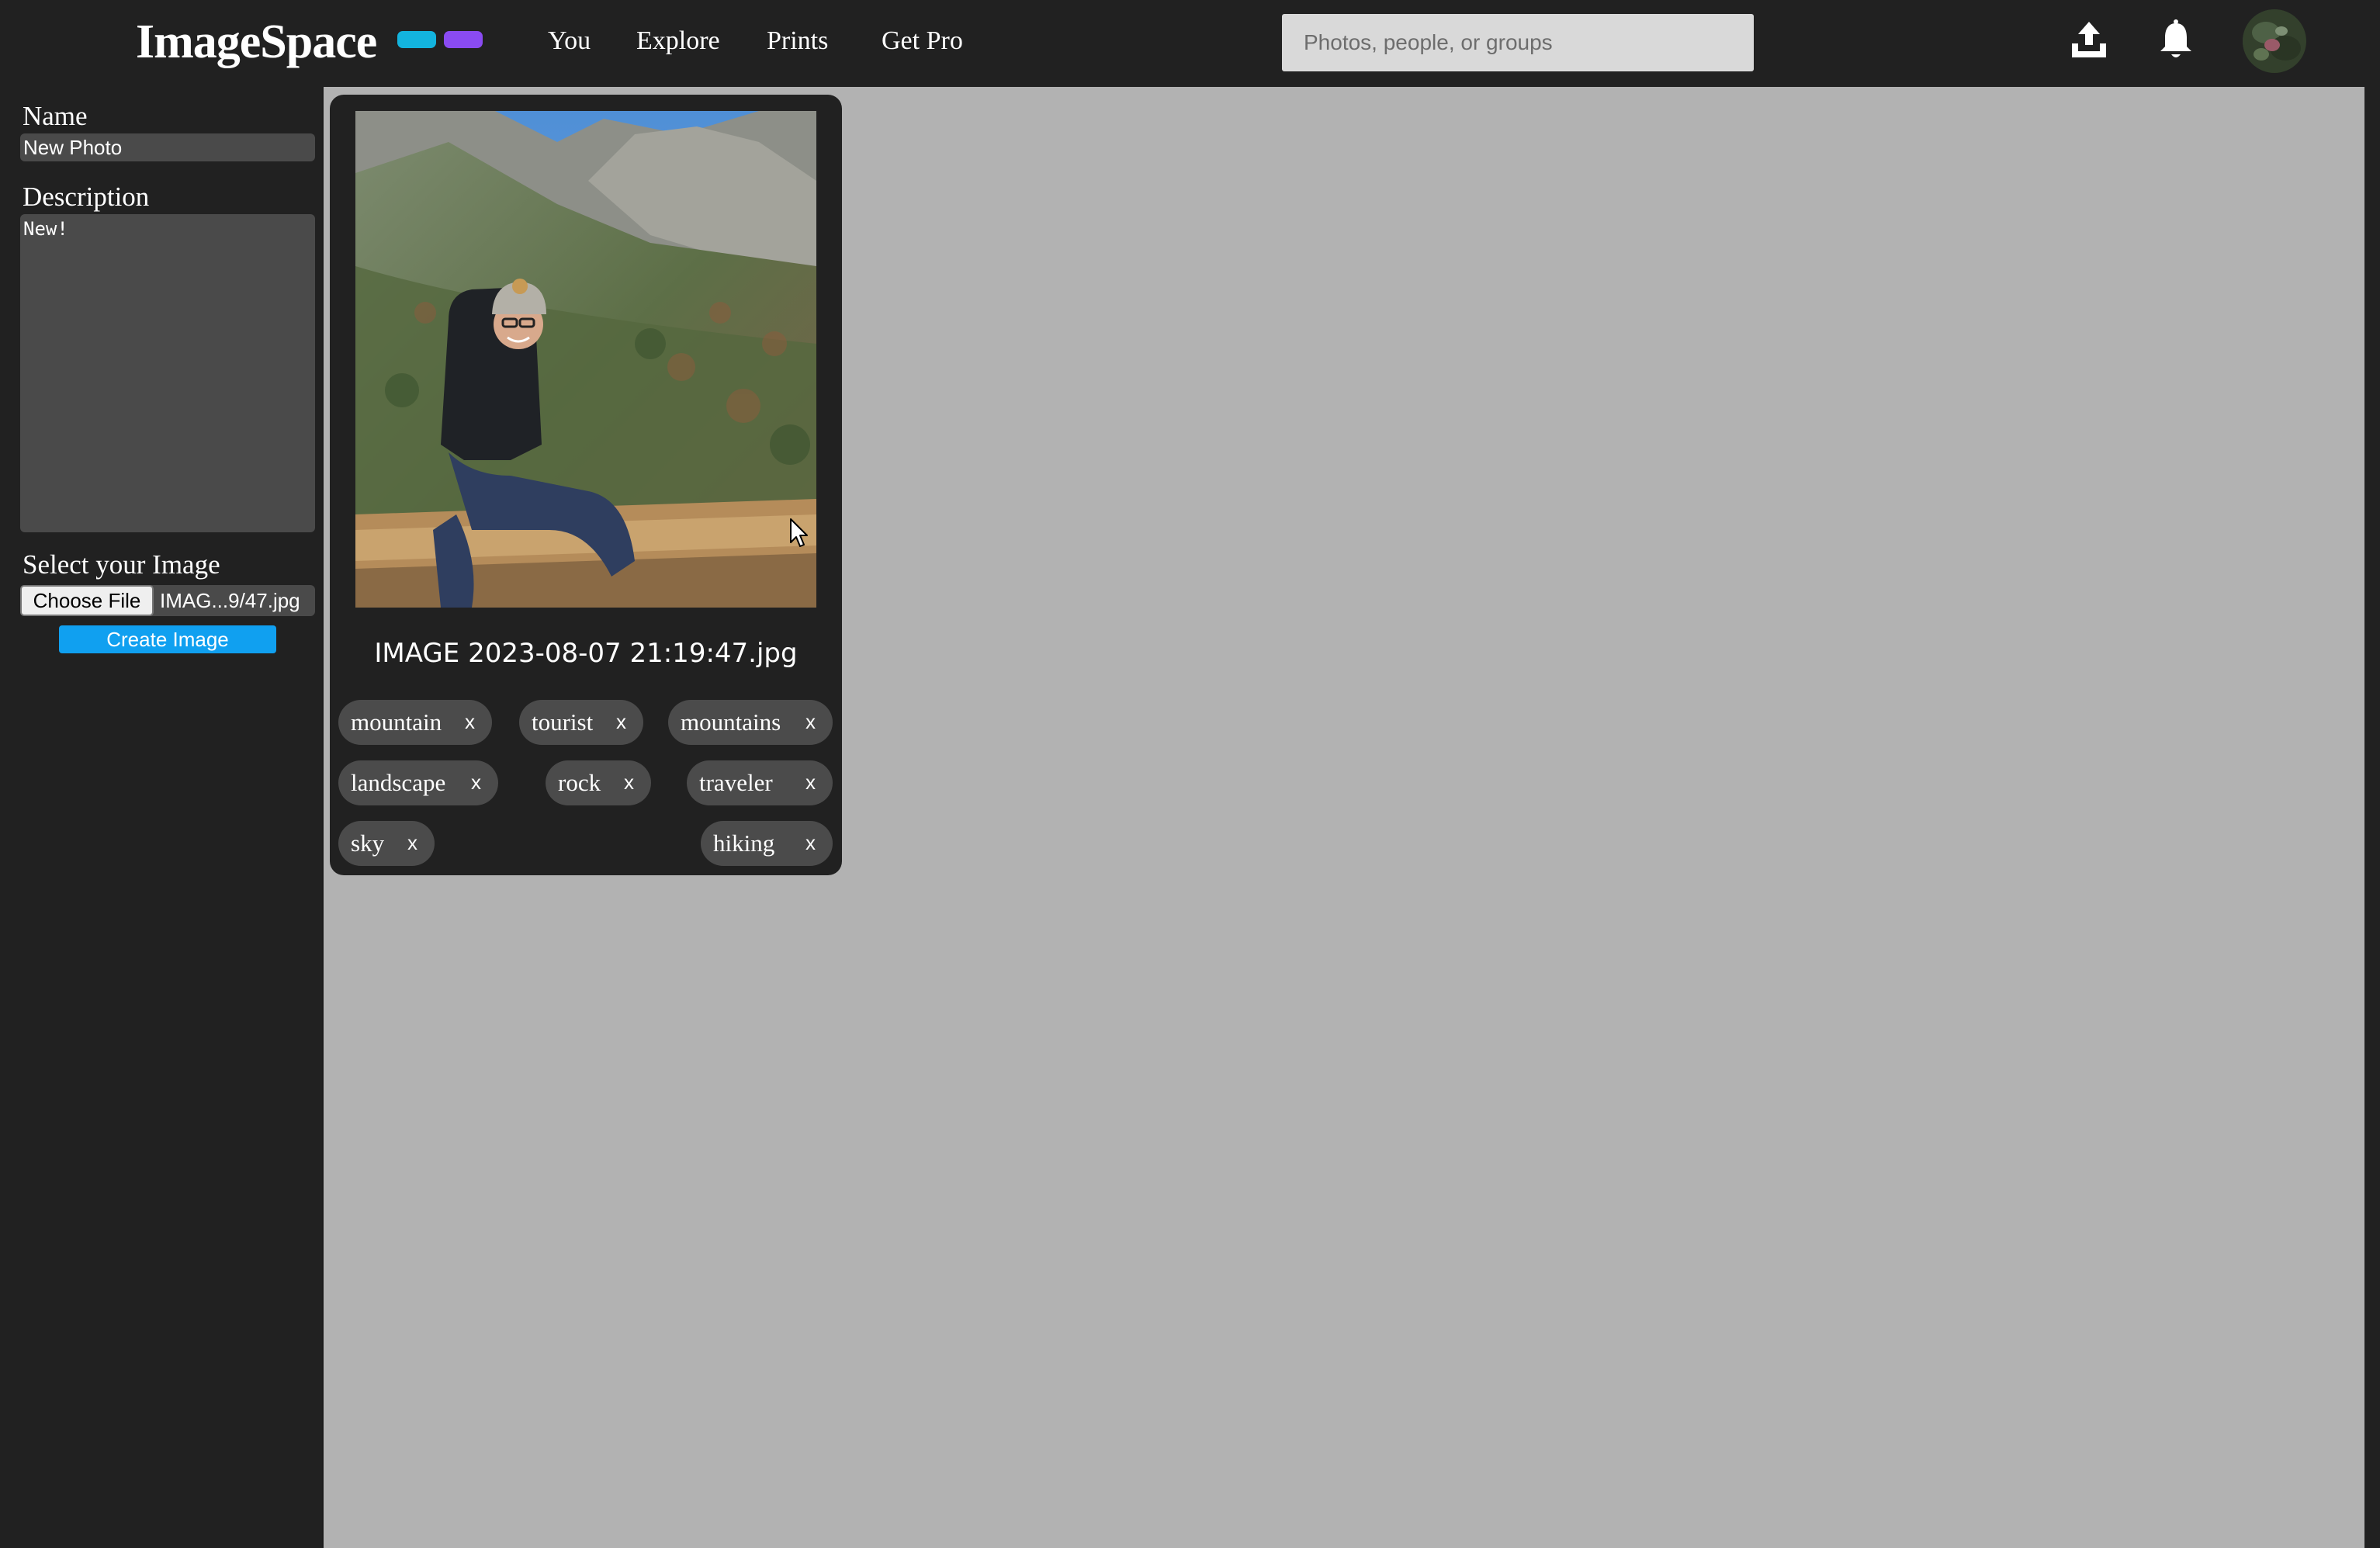  I want to click on top-navbar: ImageSpace You Explore Prints Get Pro, so click(1190, 43).